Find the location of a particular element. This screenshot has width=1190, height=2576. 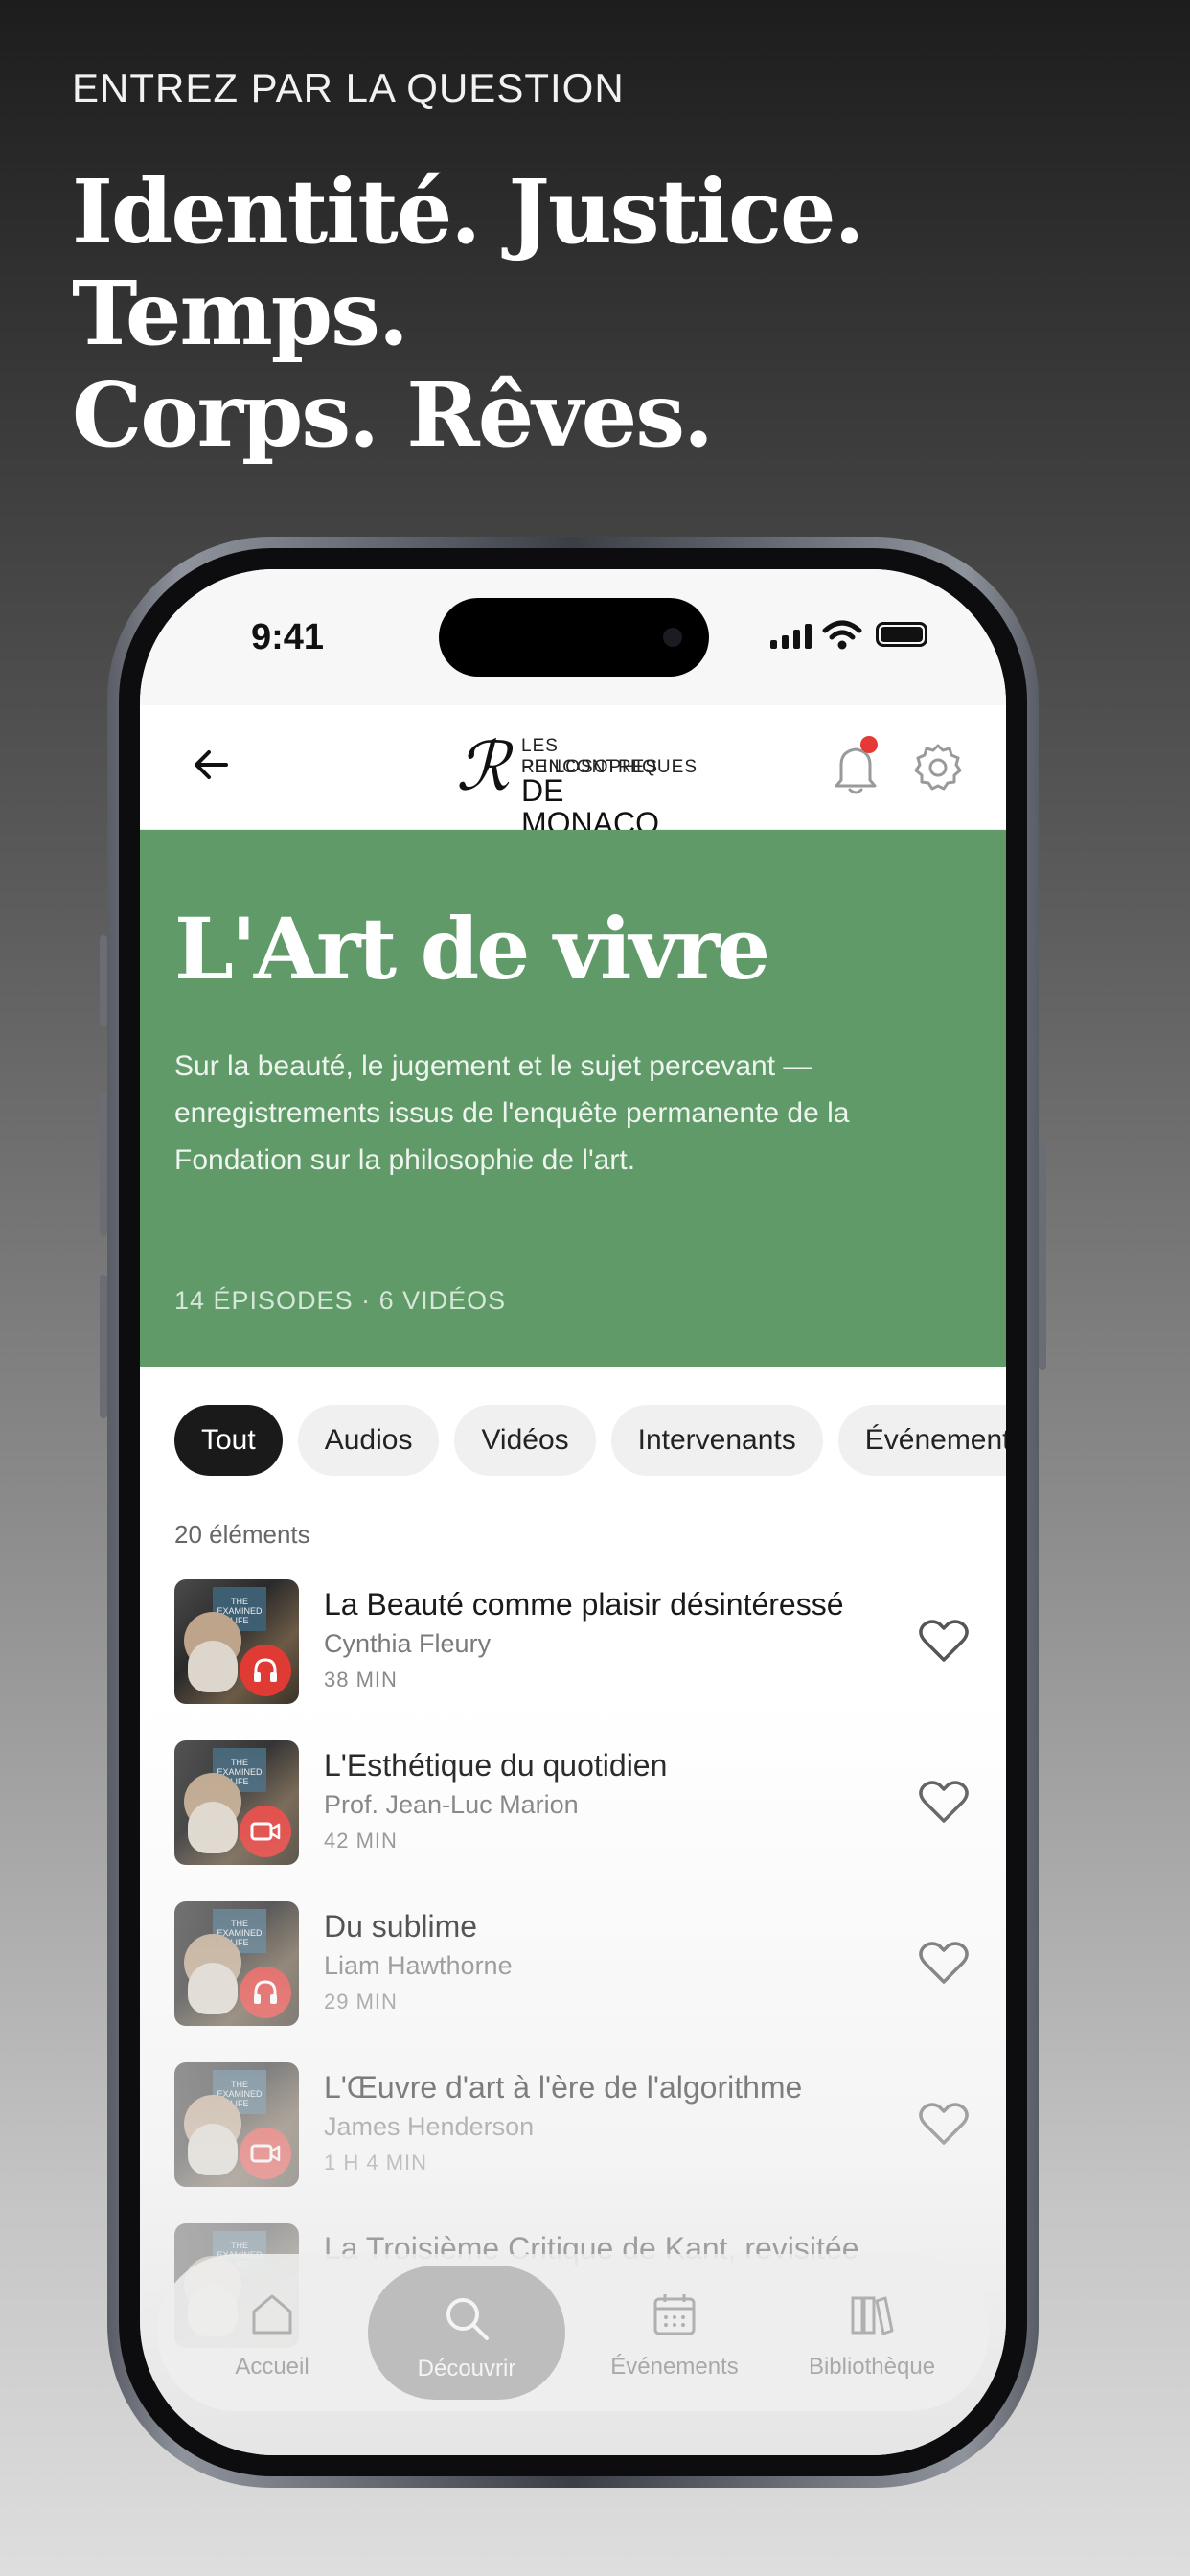

headline-line-2: Corps. Rêves. is located at coordinates (393, 415).